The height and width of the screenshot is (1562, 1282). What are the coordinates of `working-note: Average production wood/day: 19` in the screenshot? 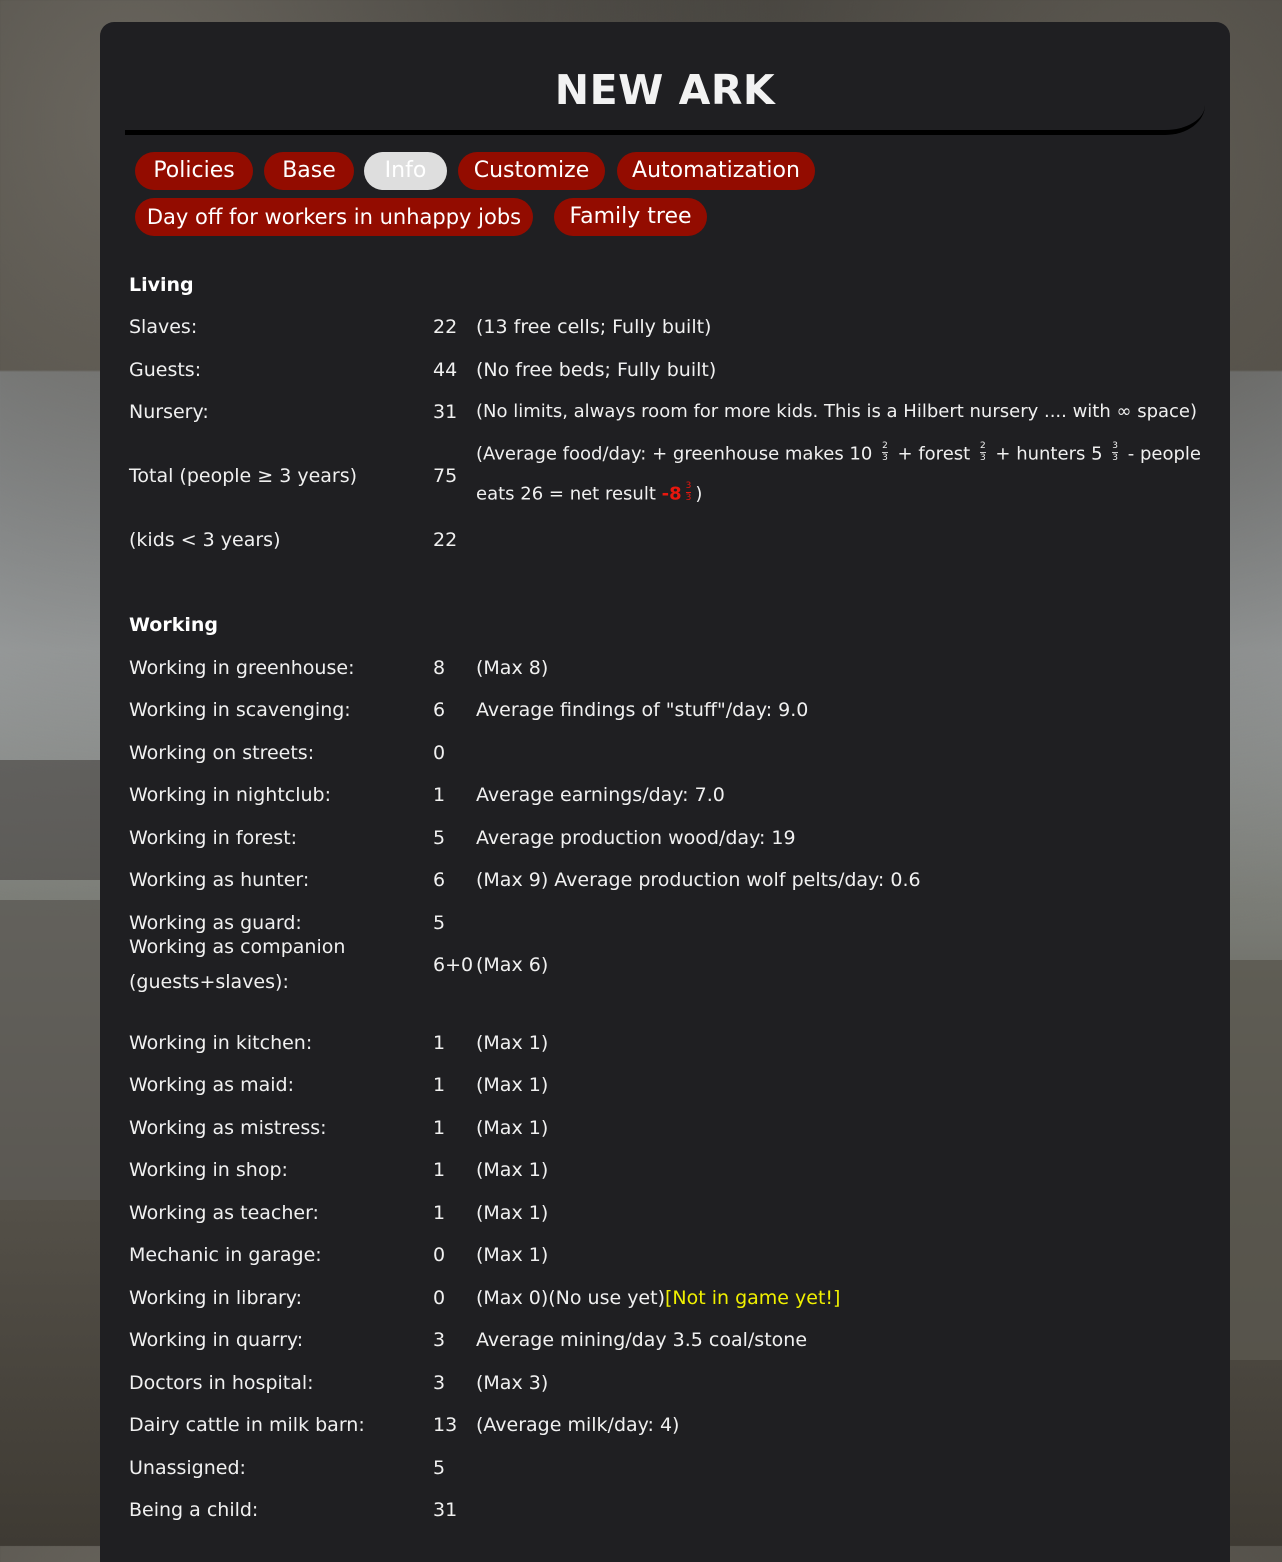 It's located at (636, 838).